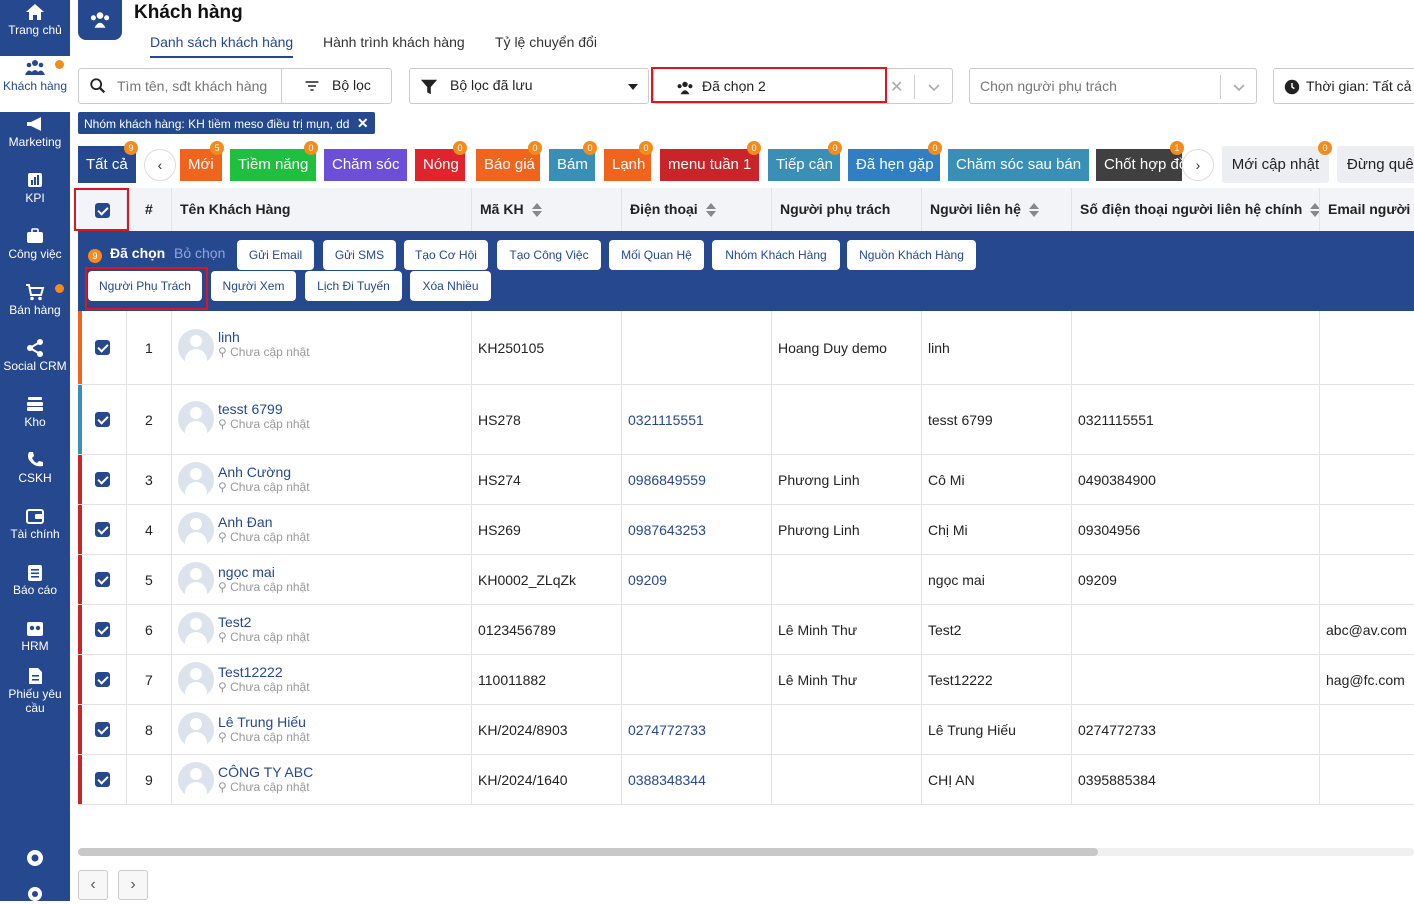 This screenshot has height=904, width=1414. Describe the element at coordinates (656, 255) in the screenshot. I see `relationship-button: Mối Quan Hệ` at that location.